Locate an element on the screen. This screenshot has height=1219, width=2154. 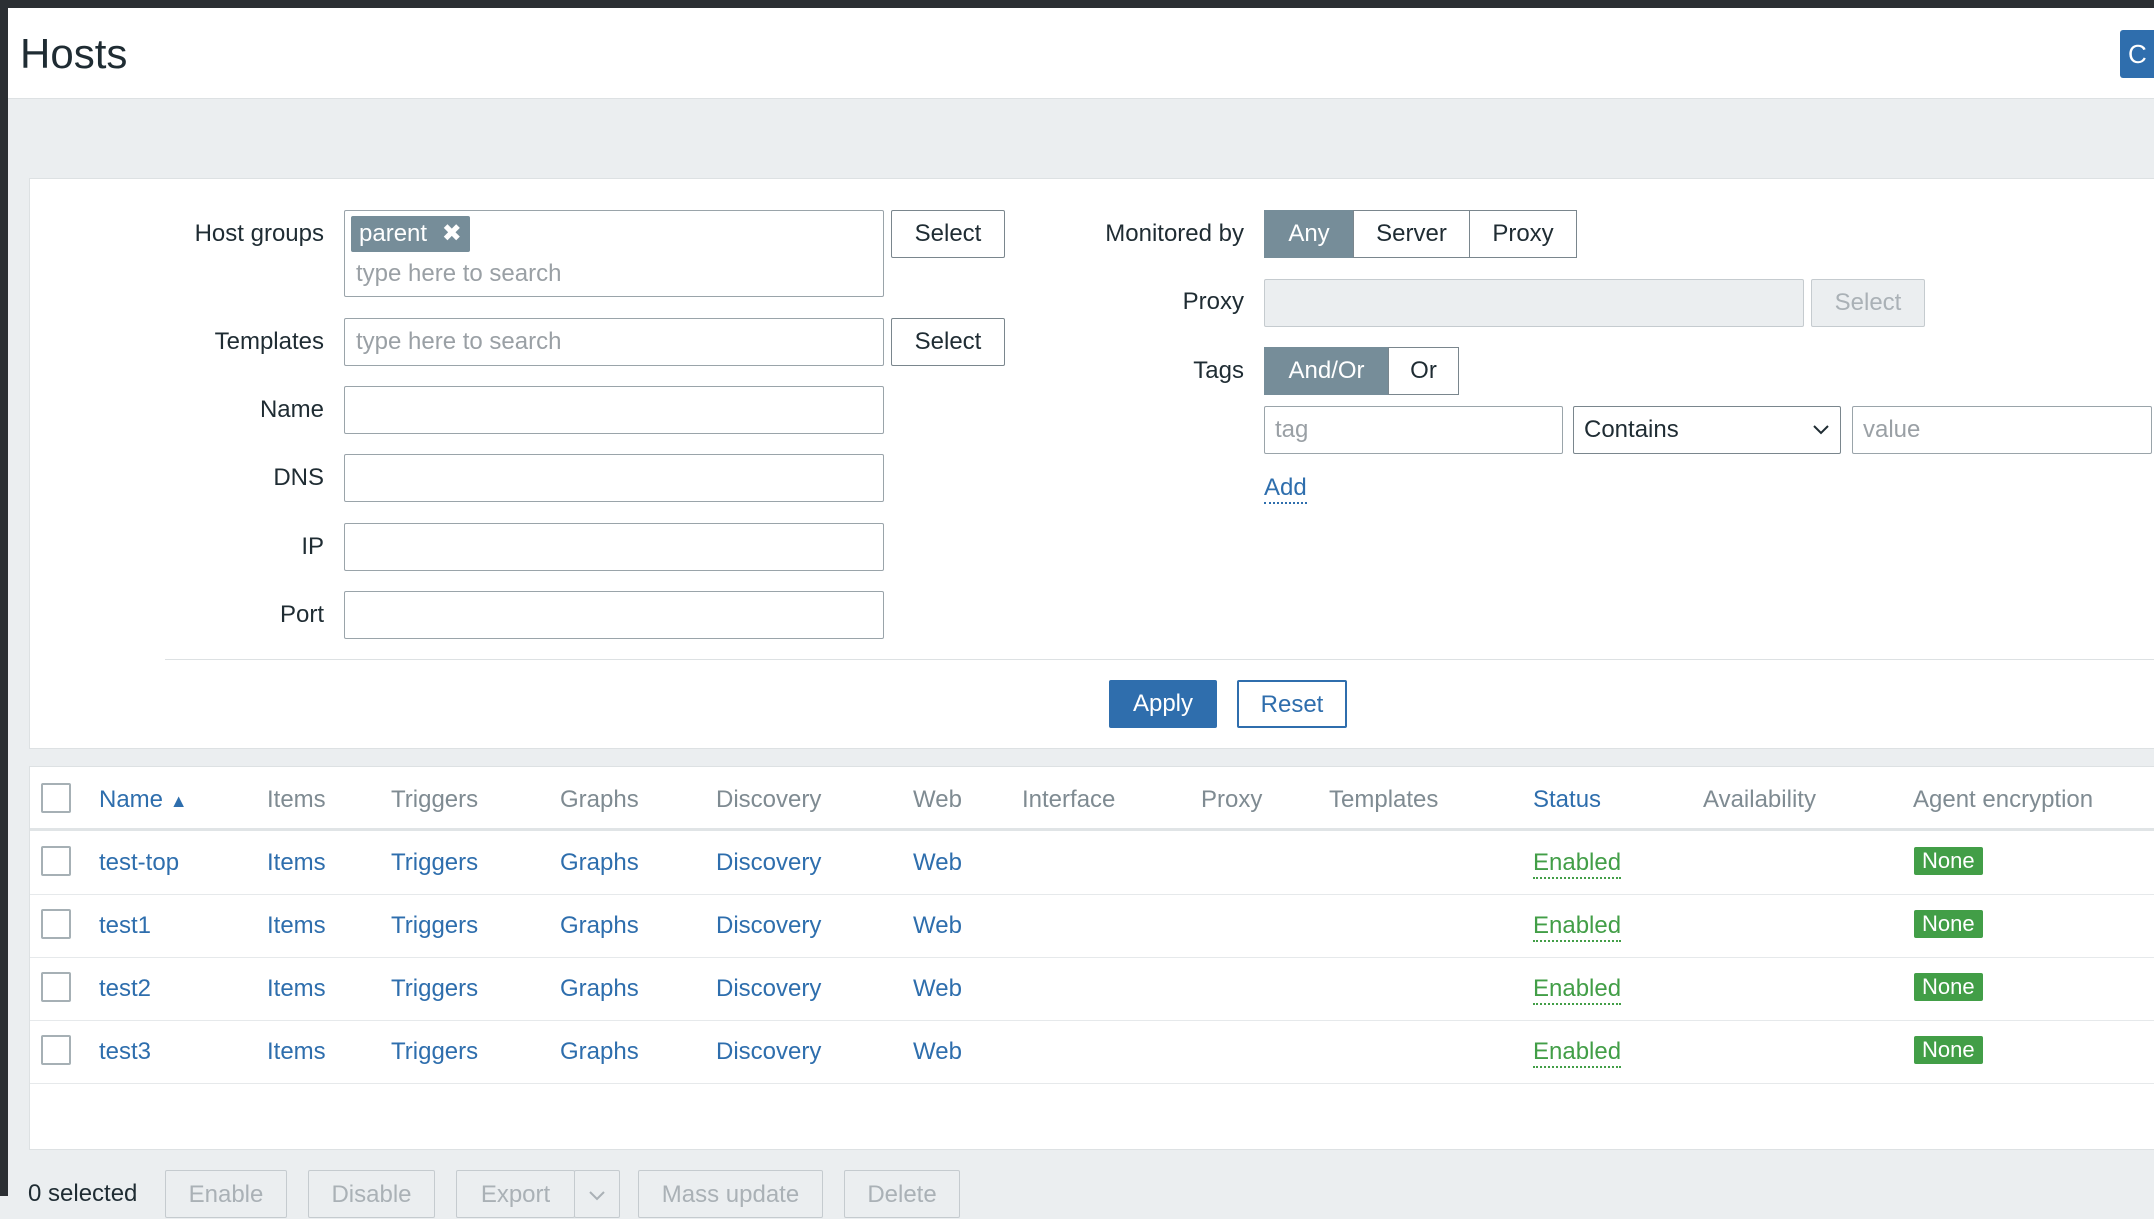
host-groups-placeholder: type here to search is located at coordinates (459, 273).